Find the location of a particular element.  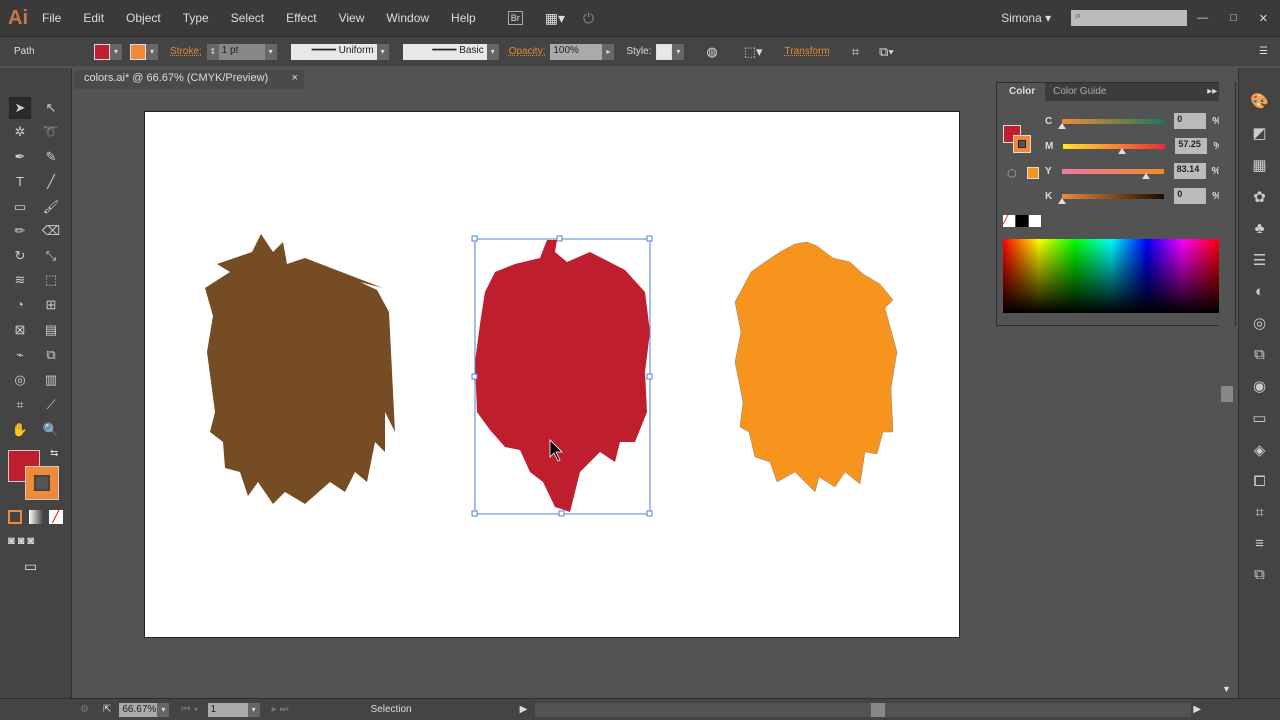

artboard-tool: ⌗ is located at coordinates (20, 405).